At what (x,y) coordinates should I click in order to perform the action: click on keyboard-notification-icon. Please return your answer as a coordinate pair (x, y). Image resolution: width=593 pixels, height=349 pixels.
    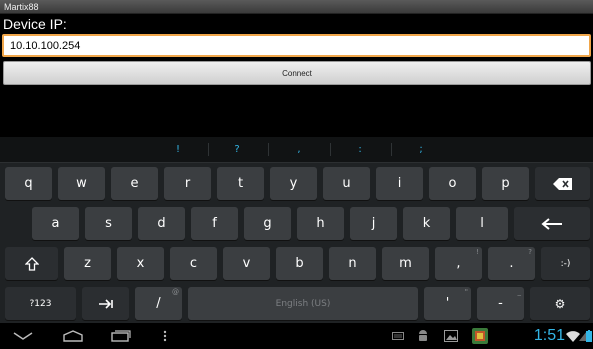
    Looking at the image, I should click on (398, 336).